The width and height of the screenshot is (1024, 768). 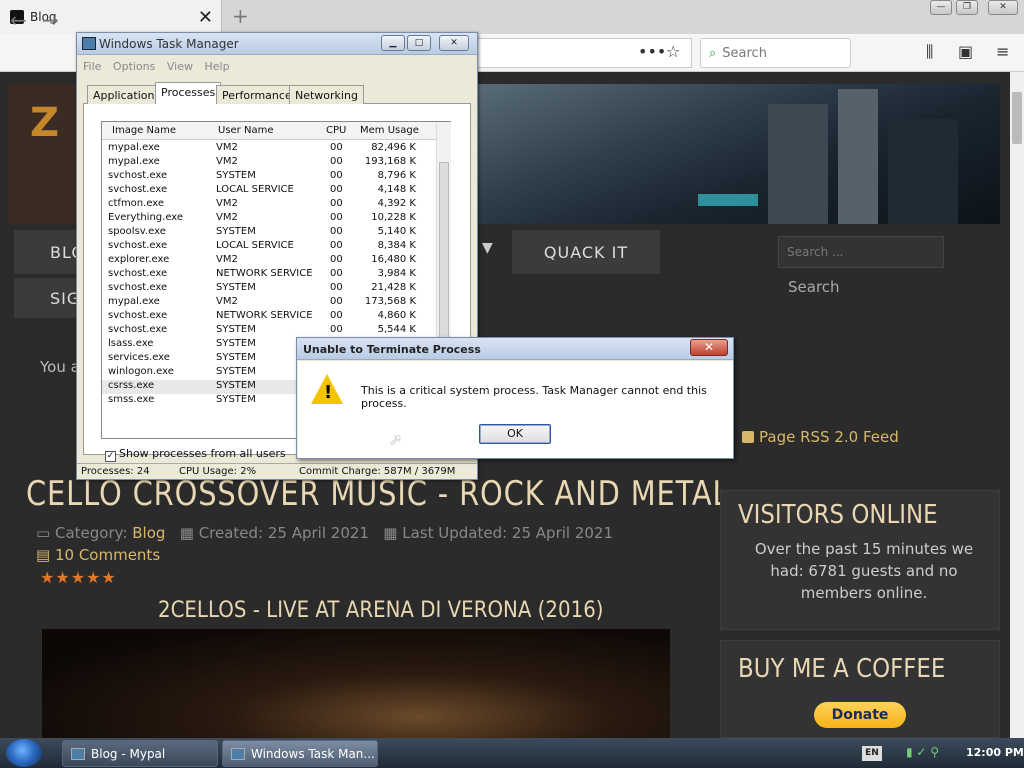 What do you see at coordinates (748, 437) in the screenshot?
I see `rss-icon` at bounding box center [748, 437].